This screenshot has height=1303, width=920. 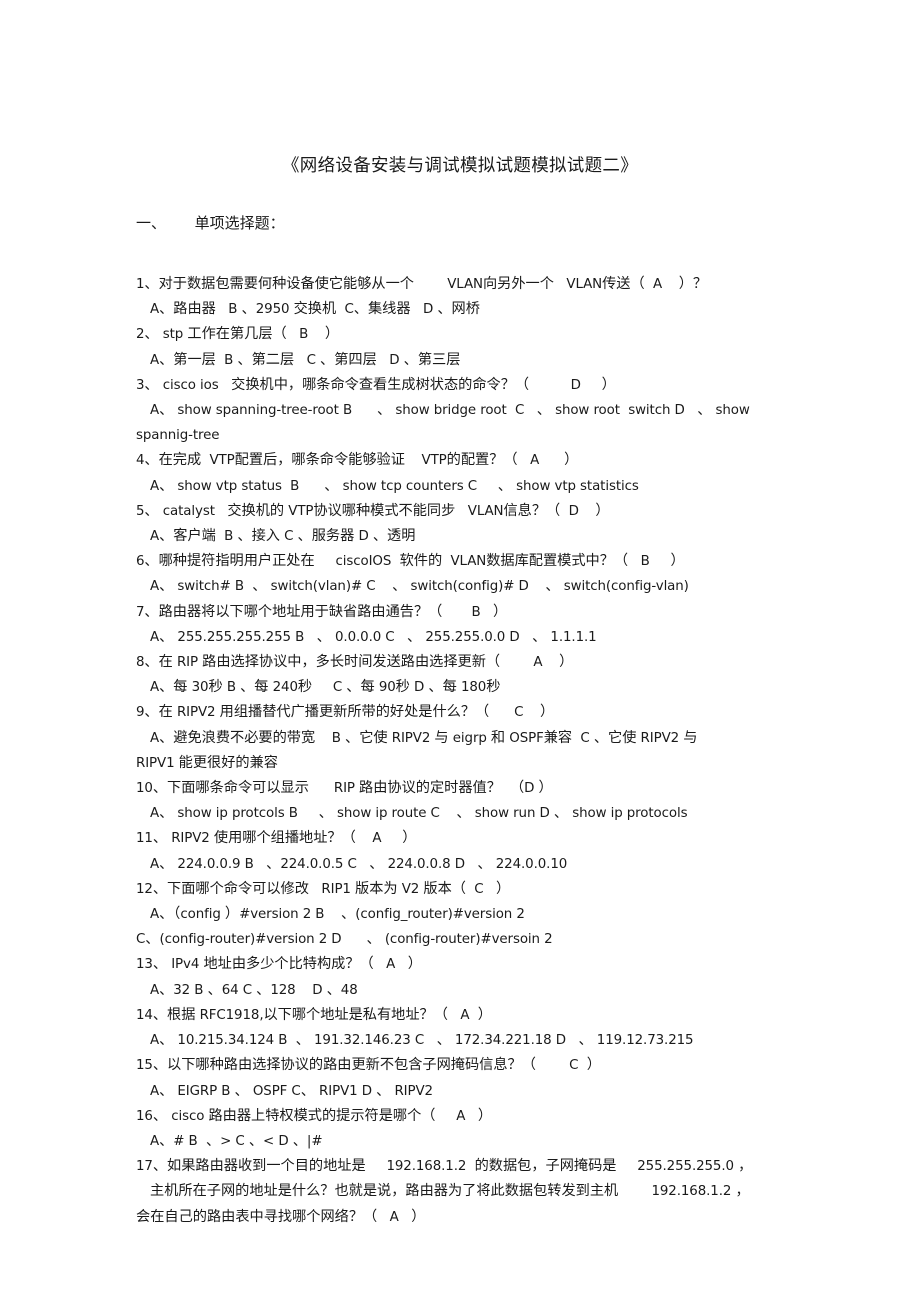 I want to click on question-options: A、 EIGRP B 、 OSPF C、 RIPV1 D 、 RIPV2, so click(x=291, y=1090).